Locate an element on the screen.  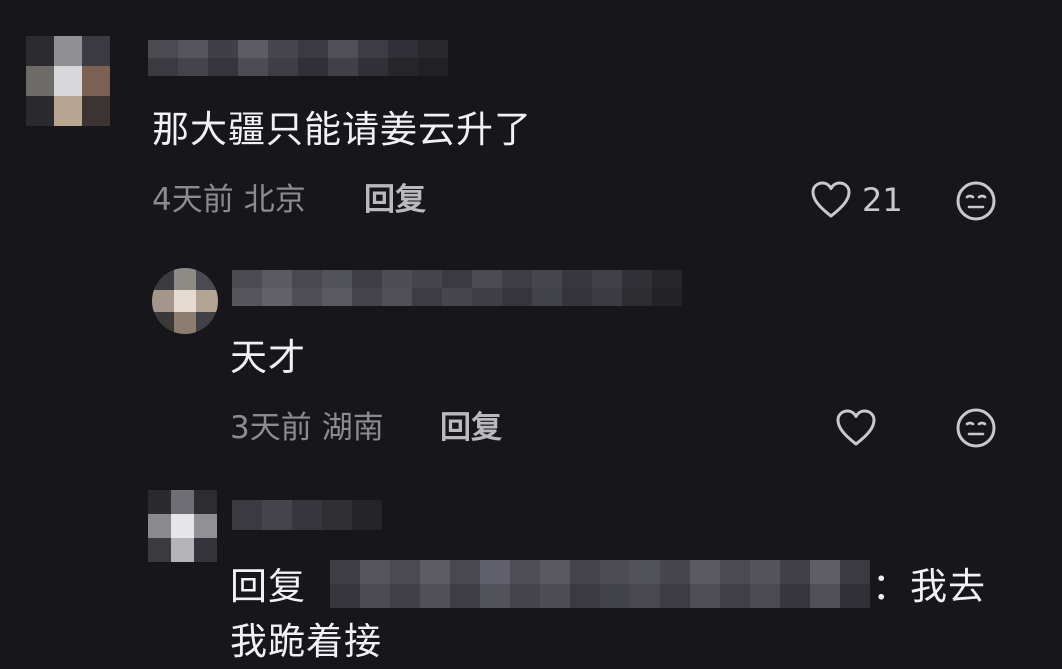
like-count: 21 is located at coordinates (882, 200).